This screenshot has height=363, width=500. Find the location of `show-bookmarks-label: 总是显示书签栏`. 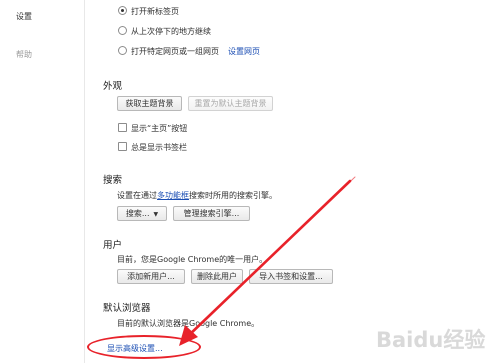

show-bookmarks-label: 总是显示书签栏 is located at coordinates (159, 147).